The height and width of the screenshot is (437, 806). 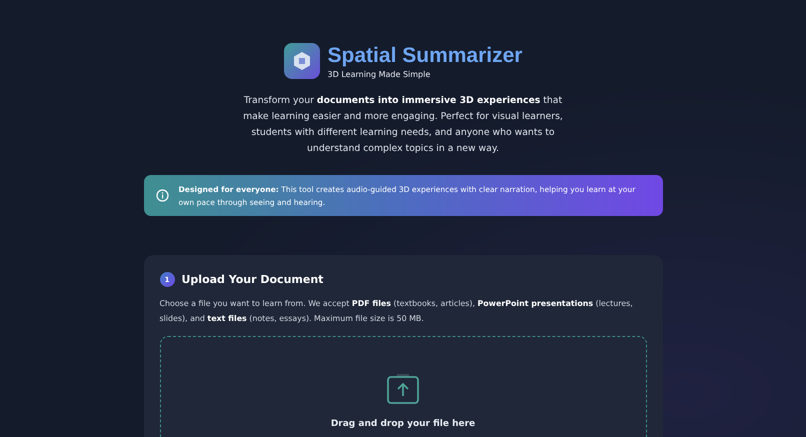 I want to click on app-subtitle: 3D Learning Made Simple, so click(x=380, y=74).